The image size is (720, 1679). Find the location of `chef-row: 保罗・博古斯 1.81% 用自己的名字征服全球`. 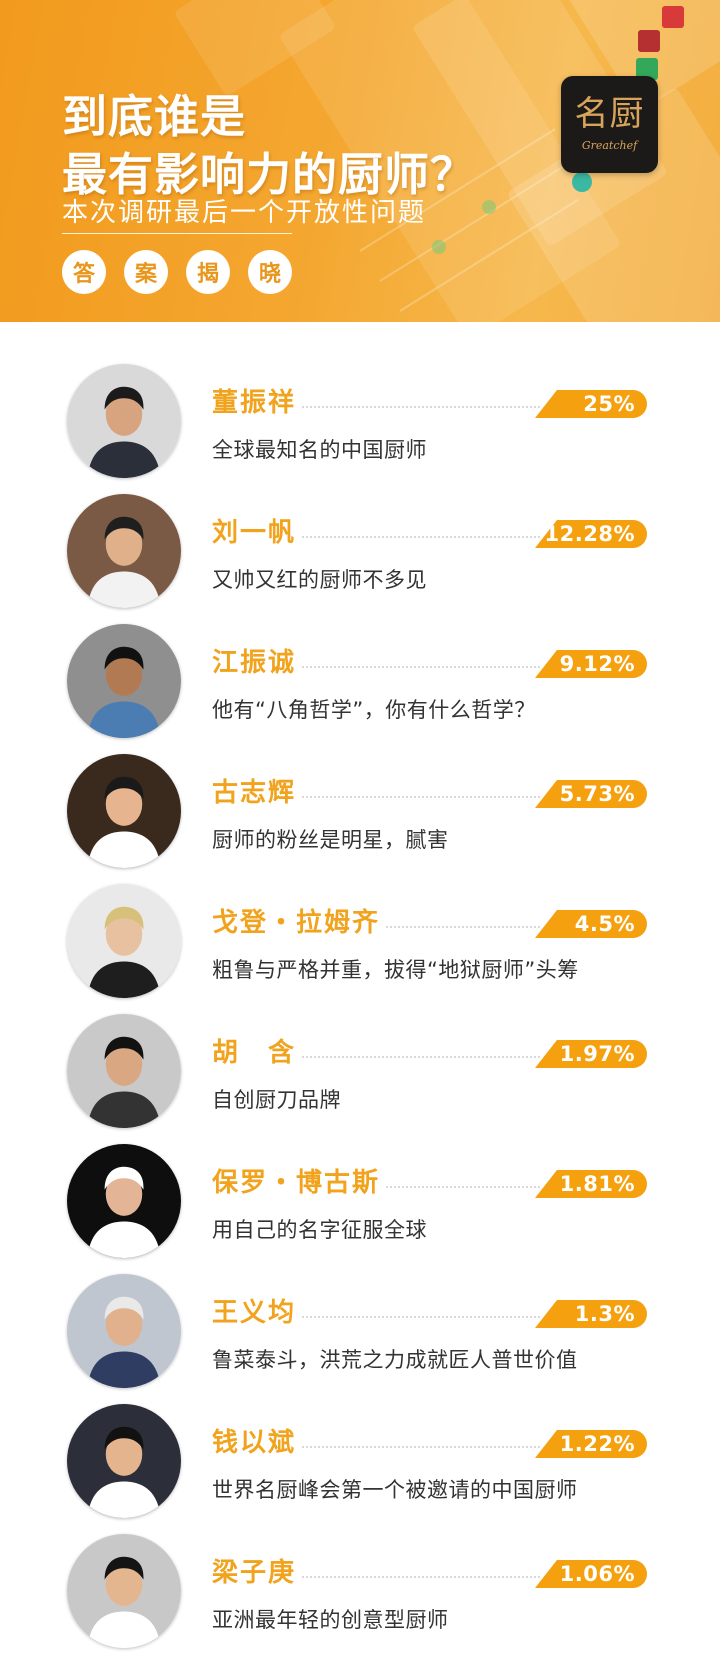

chef-row: 保罗・博古斯 1.81% 用自己的名字征服全球 is located at coordinates (360, 1180).